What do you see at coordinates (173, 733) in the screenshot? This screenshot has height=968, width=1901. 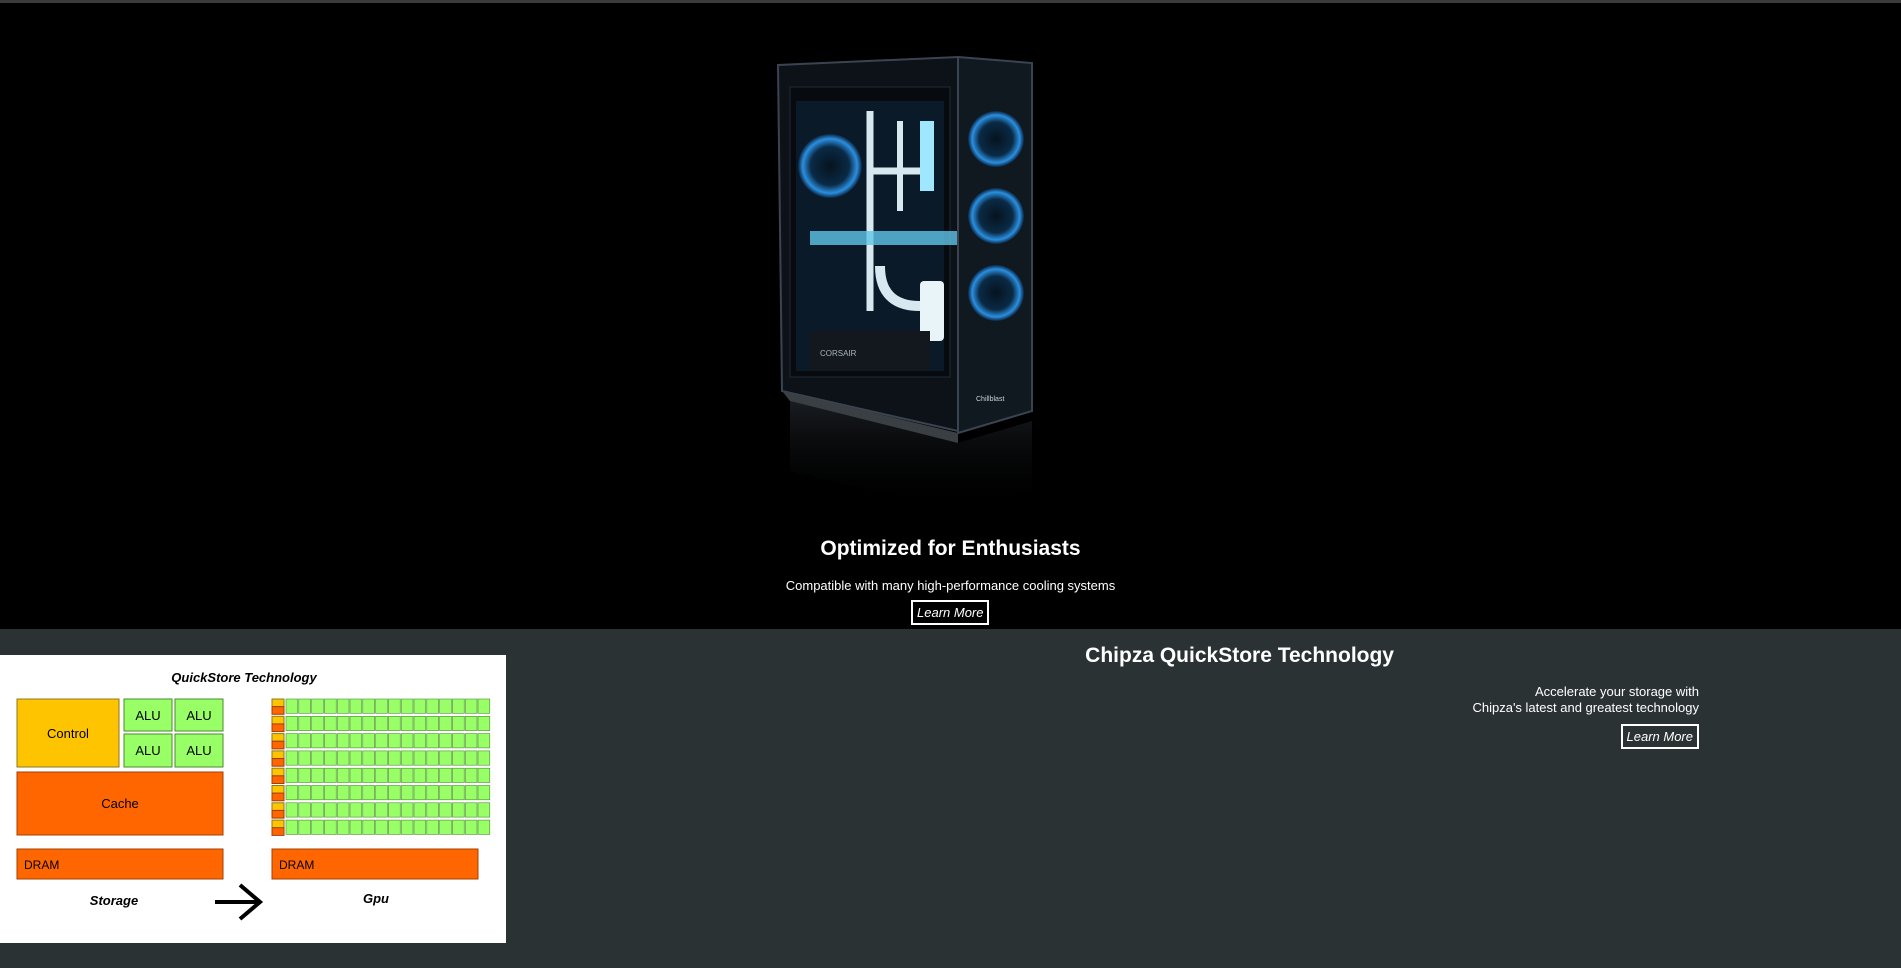 I see `alu-block: ALU ALU ALU ALU` at bounding box center [173, 733].